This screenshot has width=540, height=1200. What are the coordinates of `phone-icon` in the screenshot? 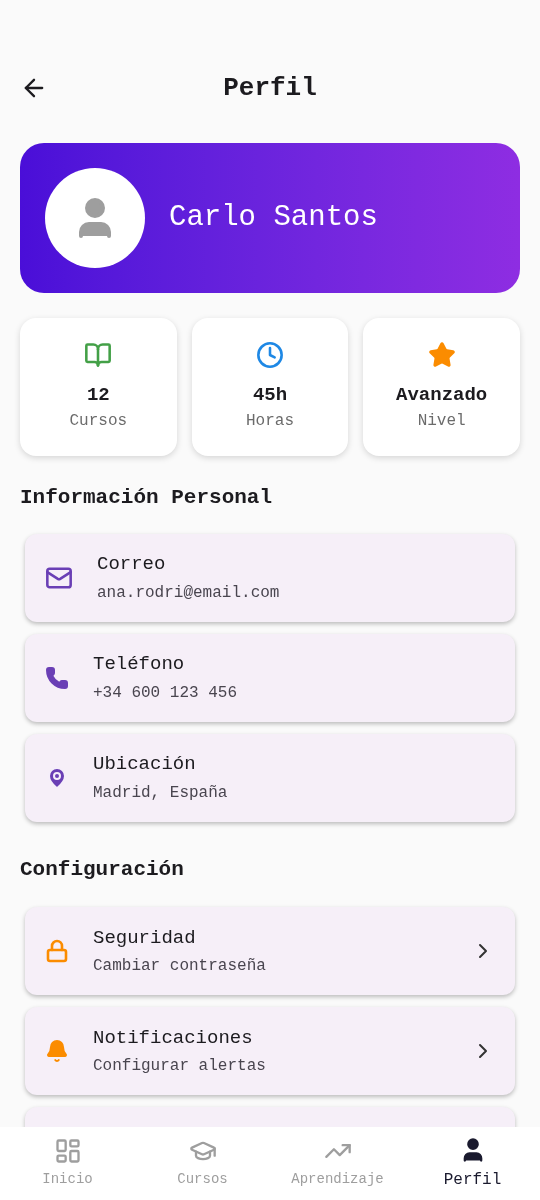 It's located at (57, 677).